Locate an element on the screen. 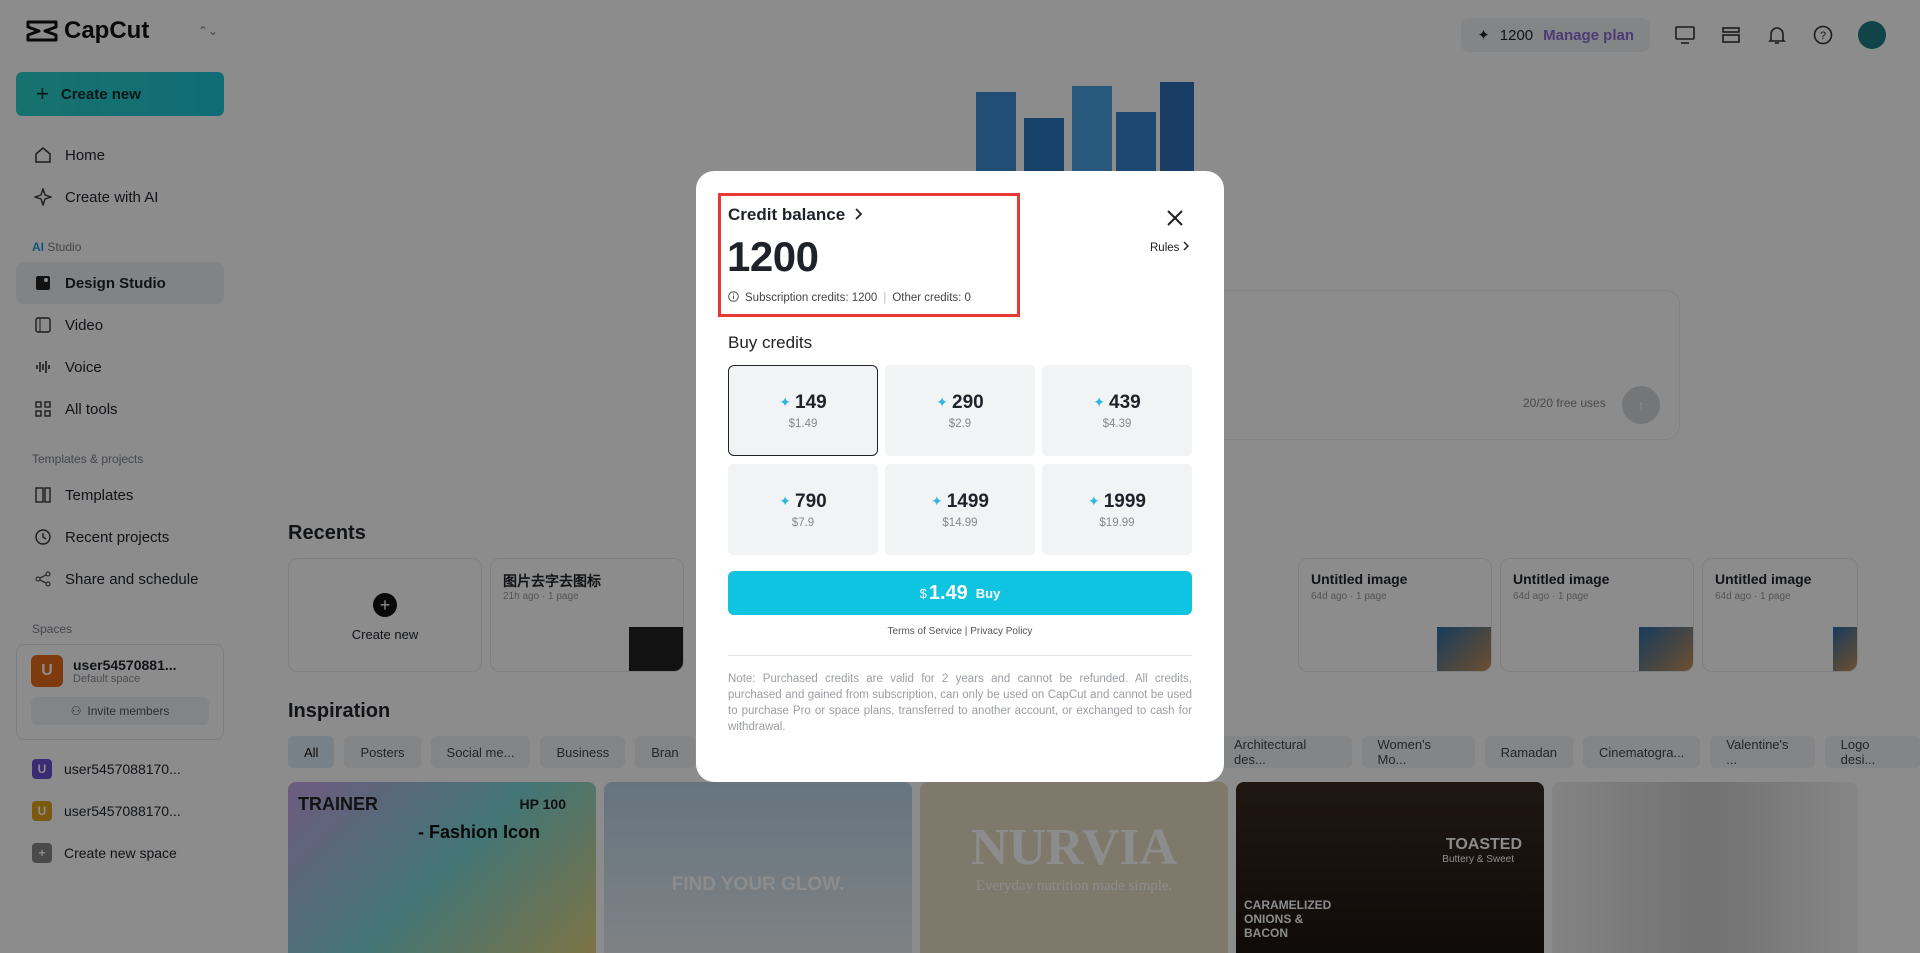 Image resolution: width=1920 pixels, height=953 pixels. package-amount: 439 is located at coordinates (1125, 402).